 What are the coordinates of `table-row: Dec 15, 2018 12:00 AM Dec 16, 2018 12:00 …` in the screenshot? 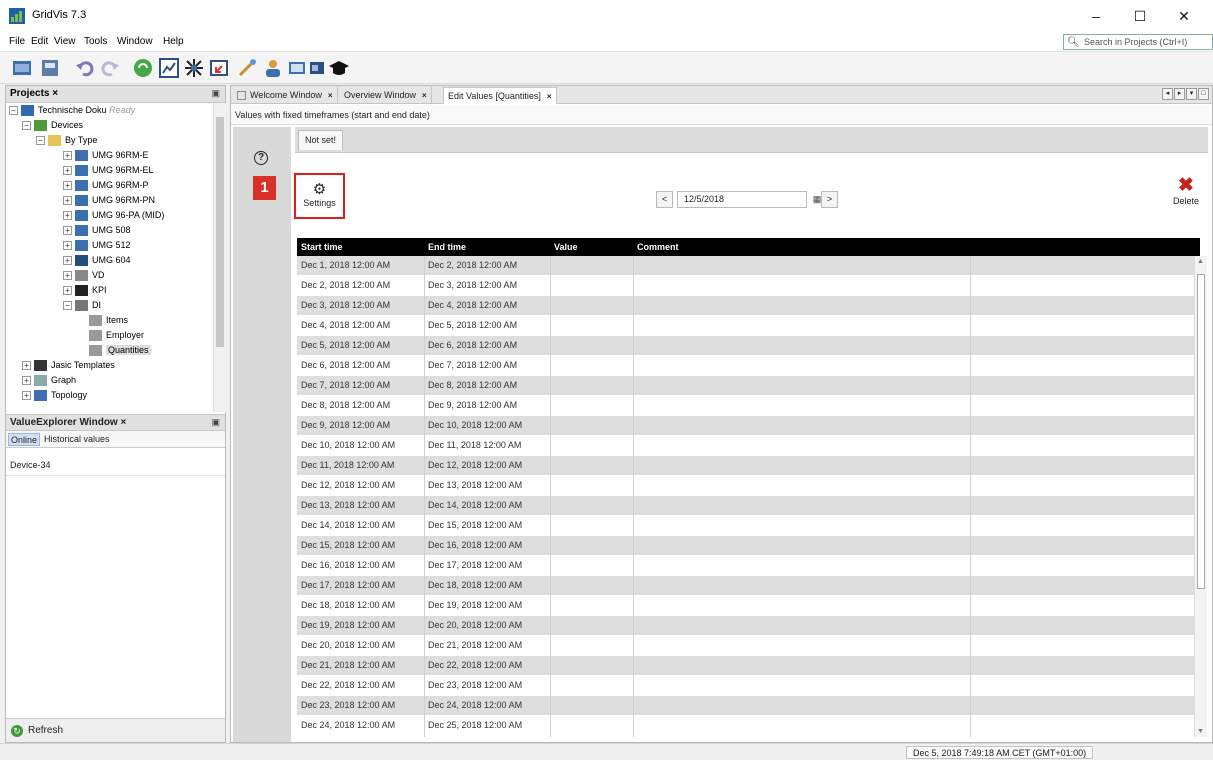 It's located at (748, 545).